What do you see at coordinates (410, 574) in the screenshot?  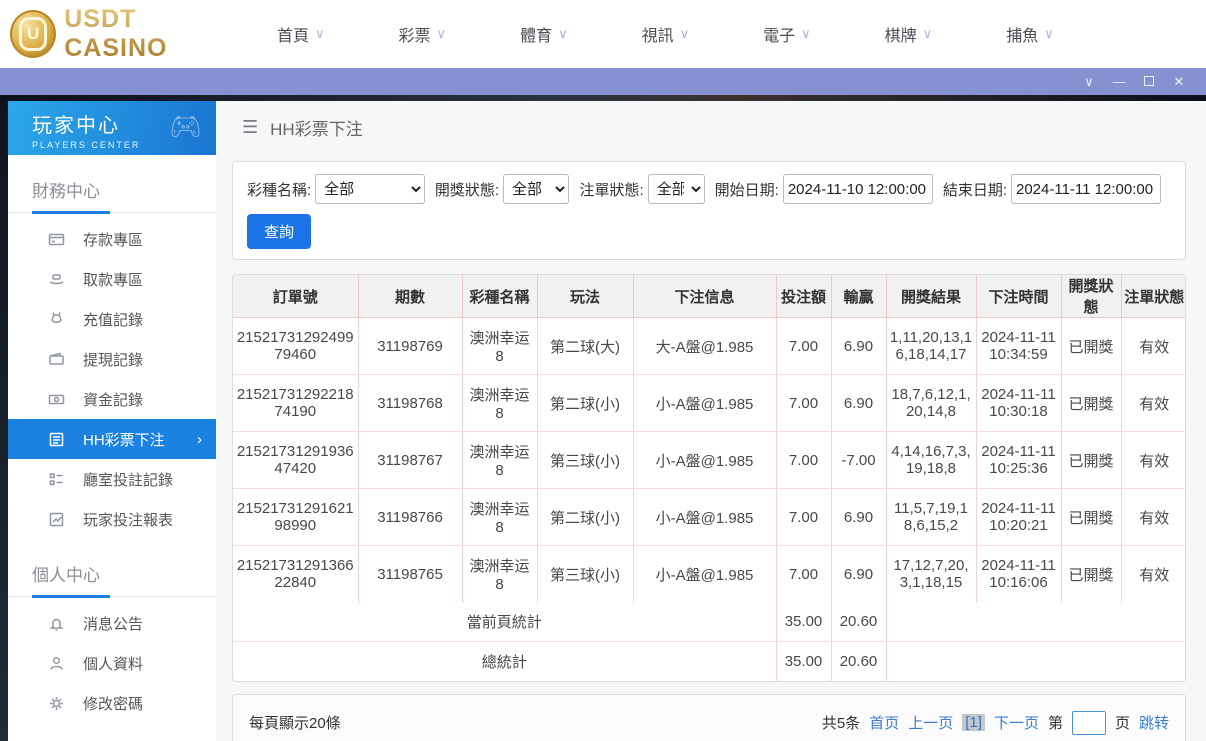 I see `cell-period: 31198765` at bounding box center [410, 574].